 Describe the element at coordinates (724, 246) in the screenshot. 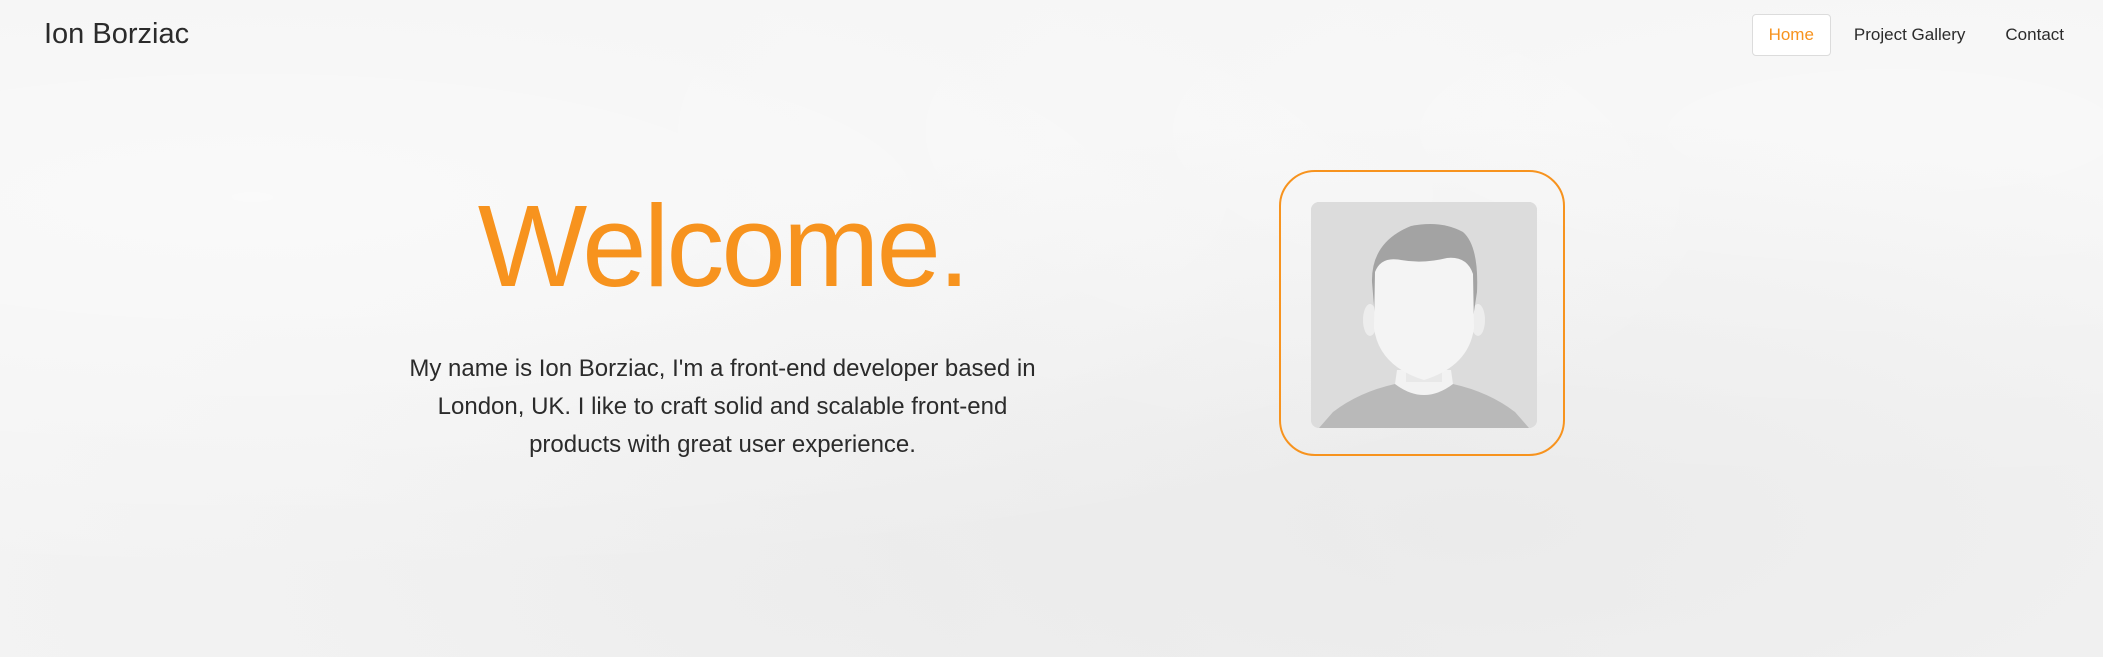

I see `hero-title: Welcome.` at that location.